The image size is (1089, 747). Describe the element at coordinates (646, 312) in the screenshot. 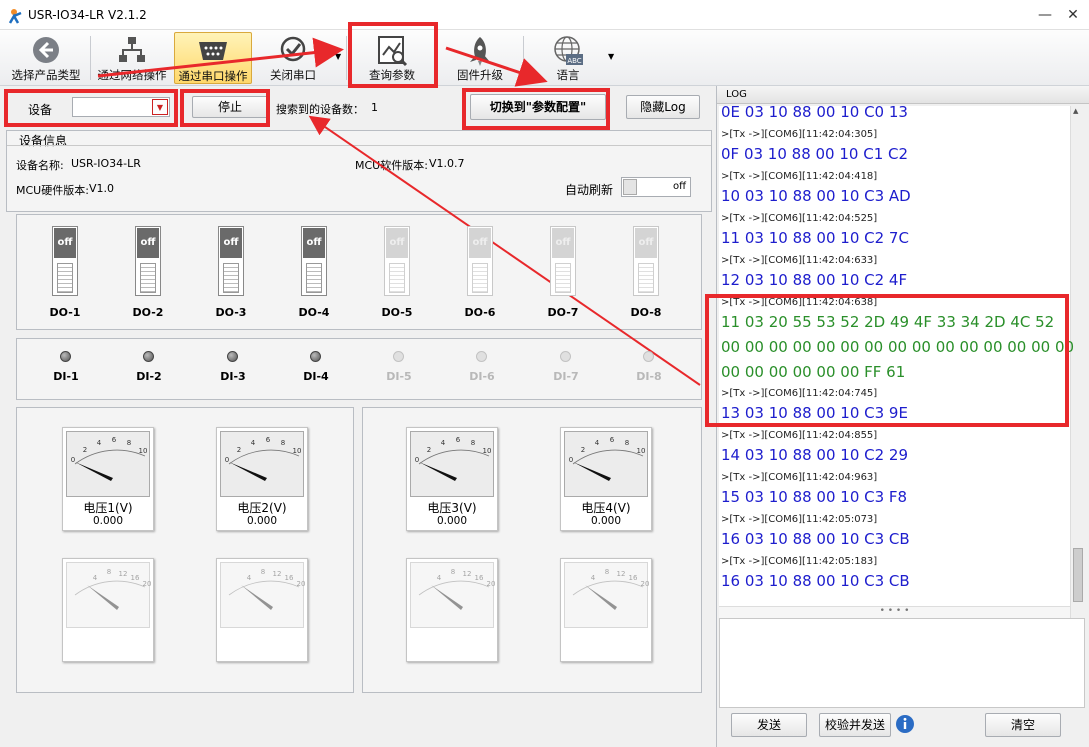

I see `do-label: DO-8` at that location.